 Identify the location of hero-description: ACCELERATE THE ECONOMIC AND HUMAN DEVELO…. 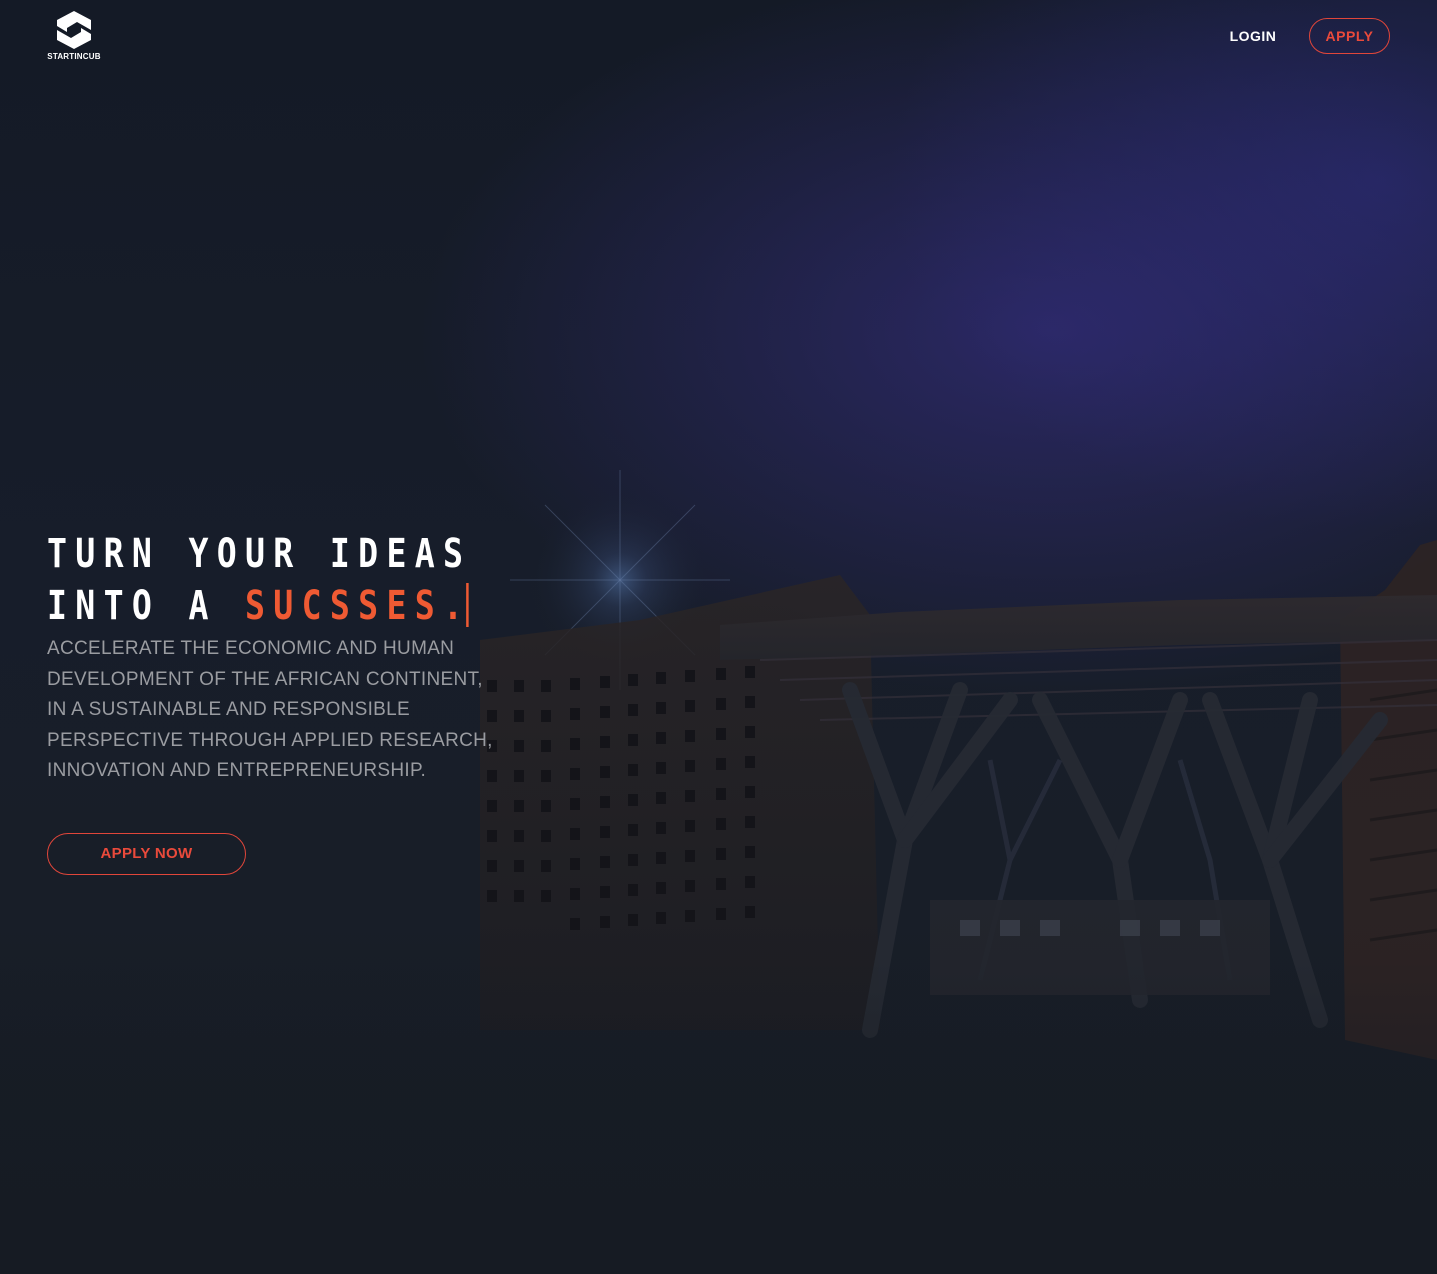
(270, 710).